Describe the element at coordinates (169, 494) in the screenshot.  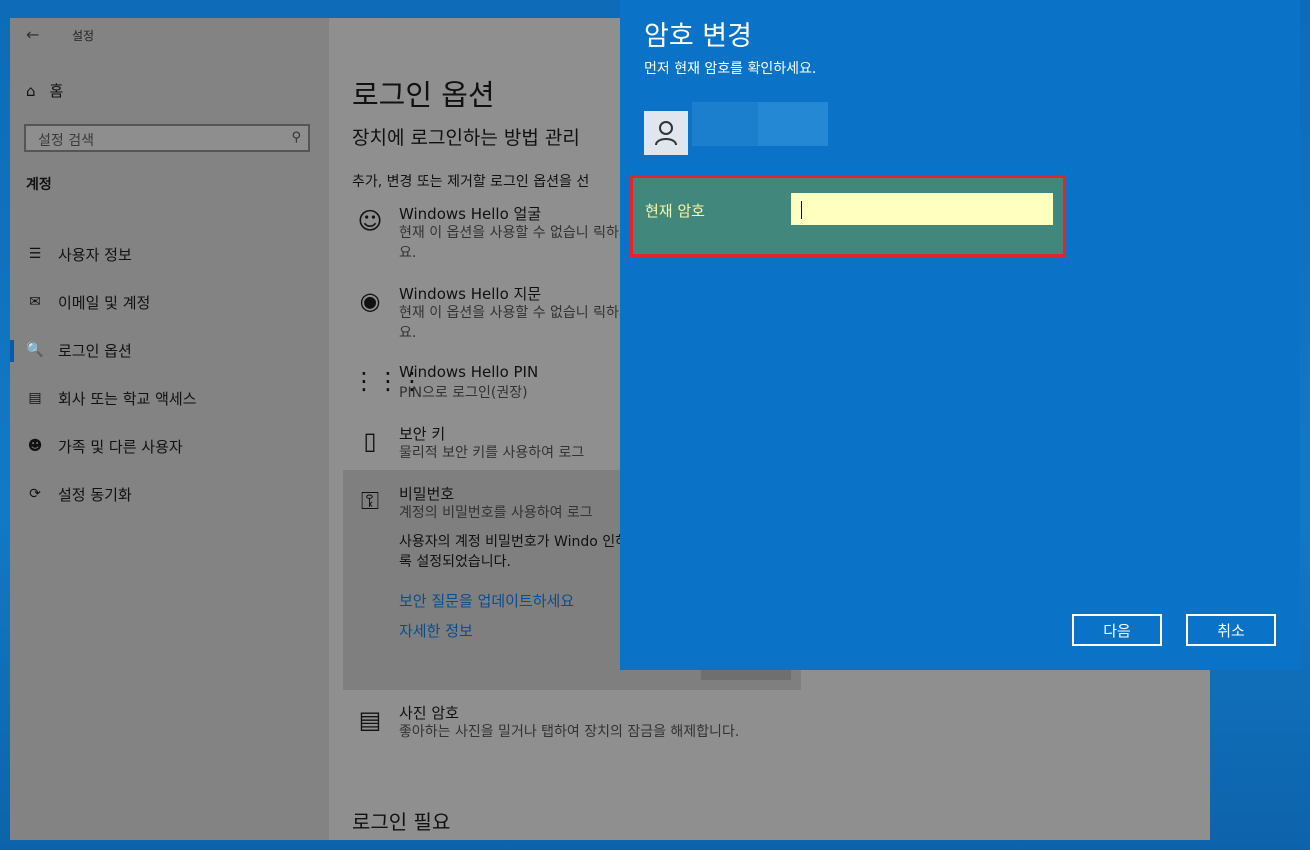
I see `sidebar-item-sync: ⟳ 설정 동기화` at that location.